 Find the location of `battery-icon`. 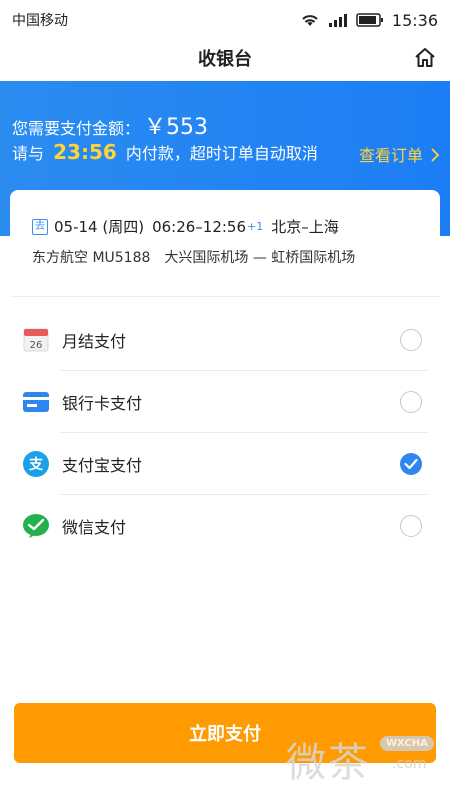

battery-icon is located at coordinates (369, 20).